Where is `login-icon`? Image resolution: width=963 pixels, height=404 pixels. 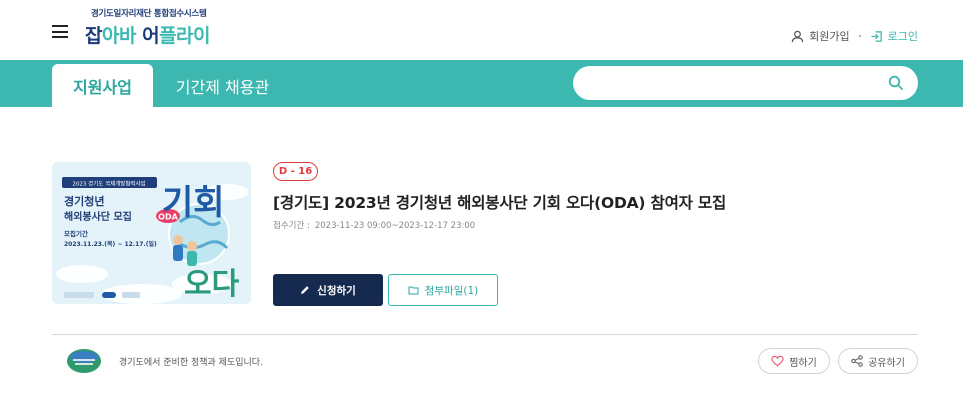
login-icon is located at coordinates (876, 36).